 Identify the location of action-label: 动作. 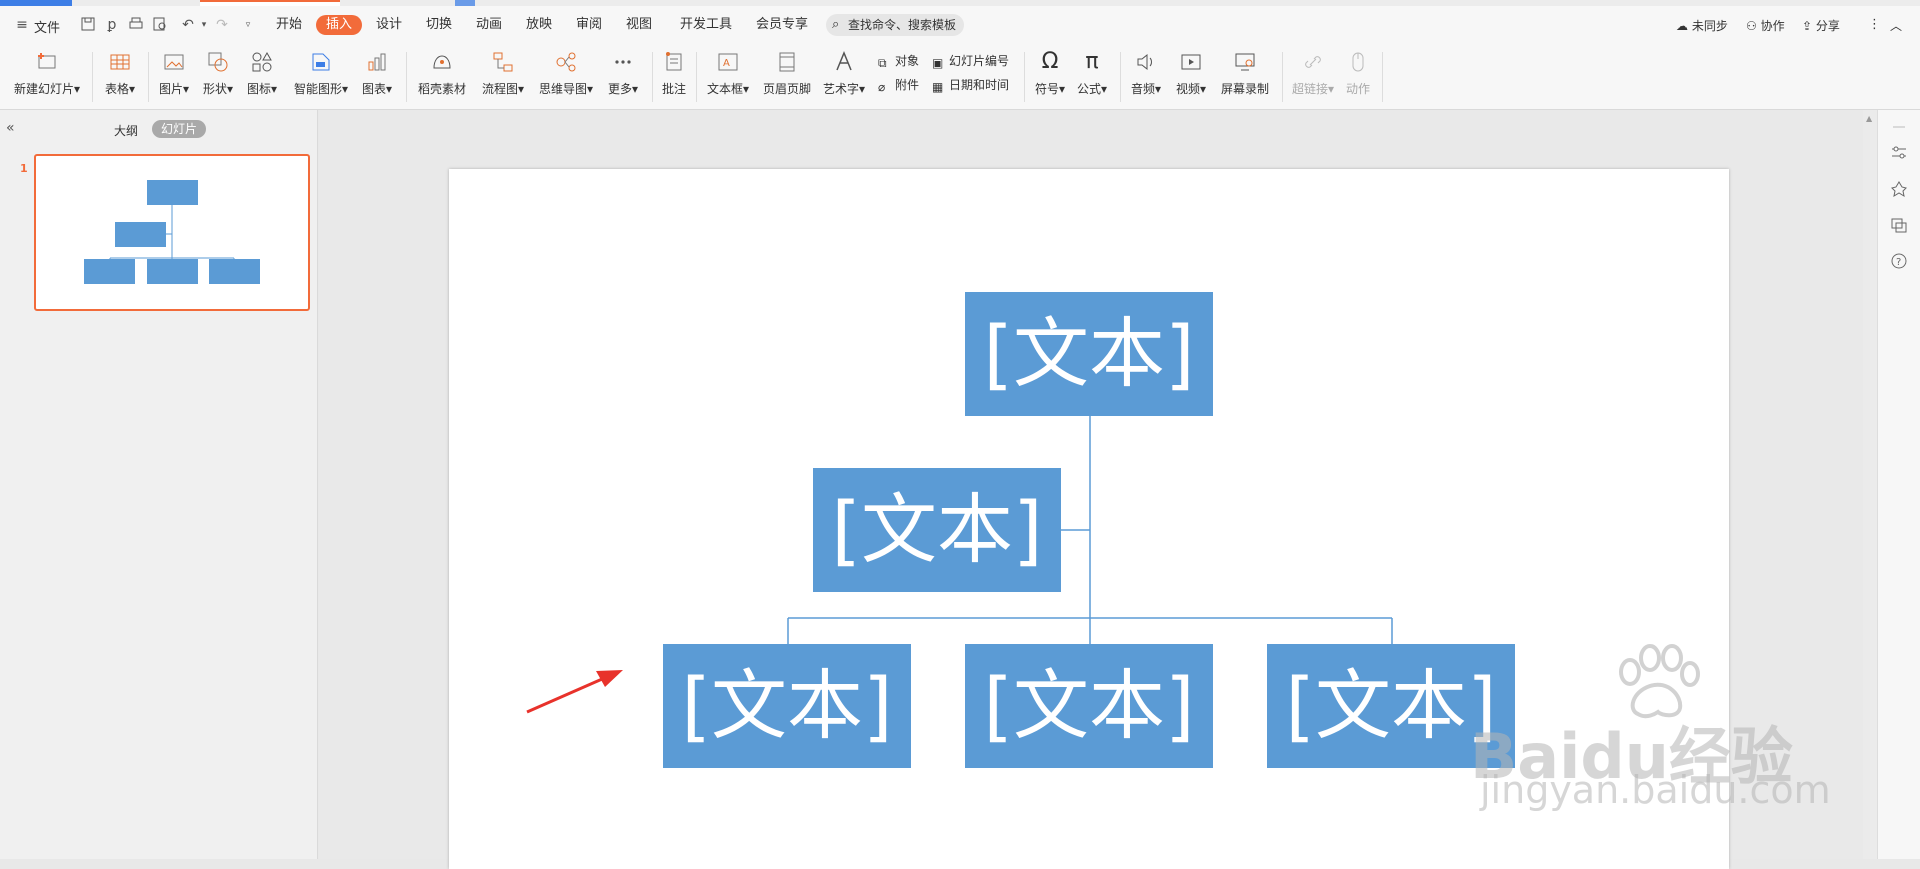
(1357, 89).